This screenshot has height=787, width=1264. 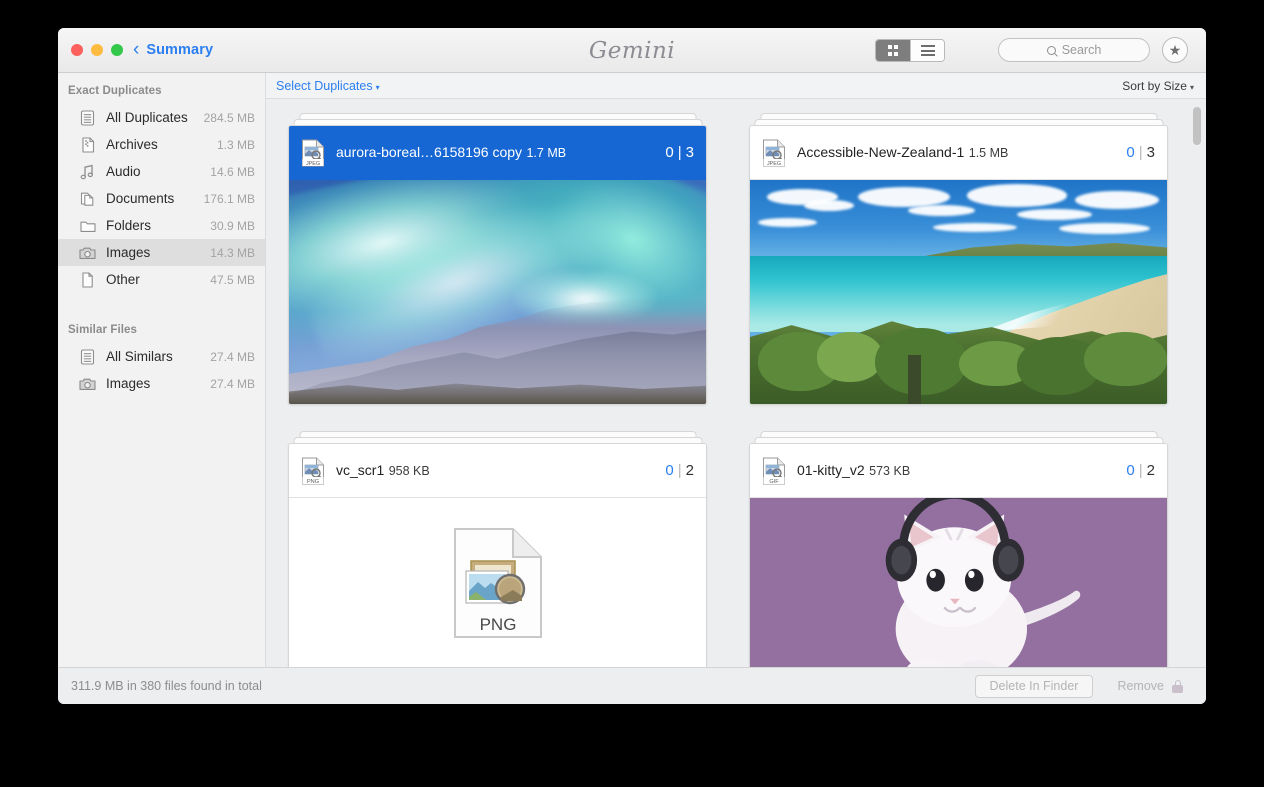 I want to click on grid-view-icon, so click(x=893, y=50).